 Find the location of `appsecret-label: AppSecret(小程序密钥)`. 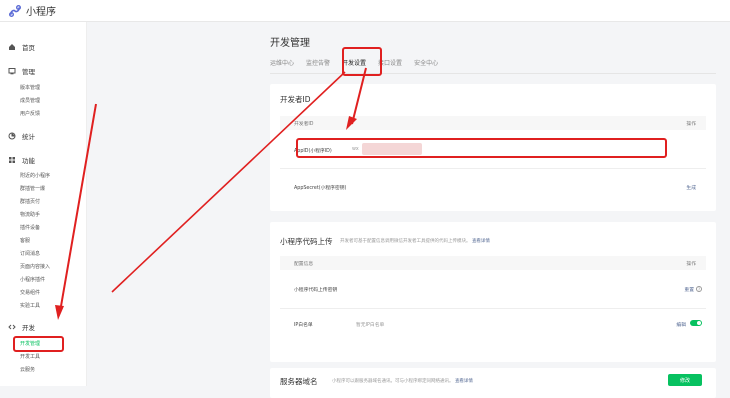

appsecret-label: AppSecret(小程序密钥) is located at coordinates (320, 188).